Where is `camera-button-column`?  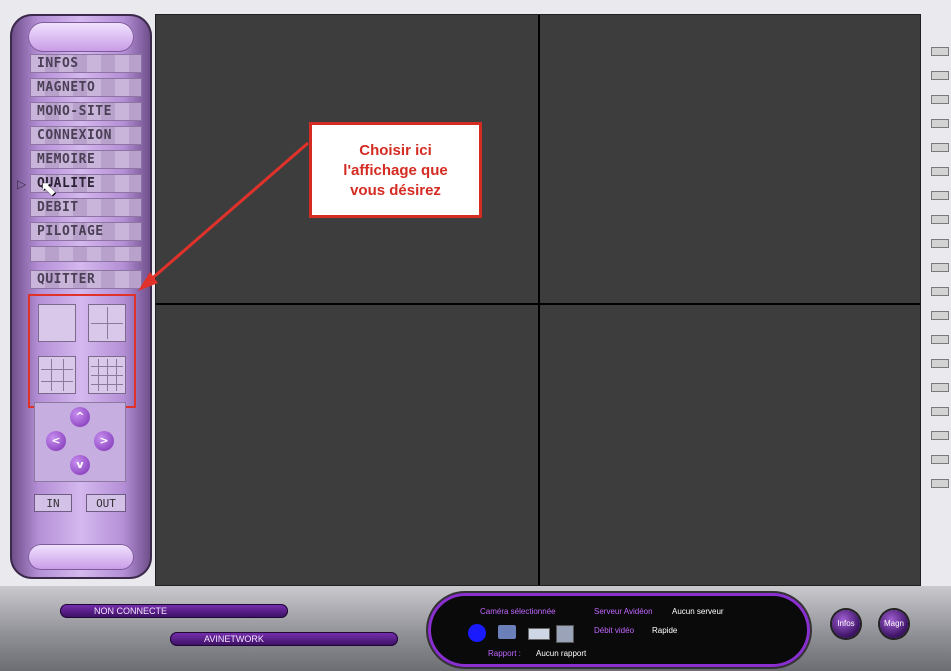 camera-button-column is located at coordinates (936, 300).